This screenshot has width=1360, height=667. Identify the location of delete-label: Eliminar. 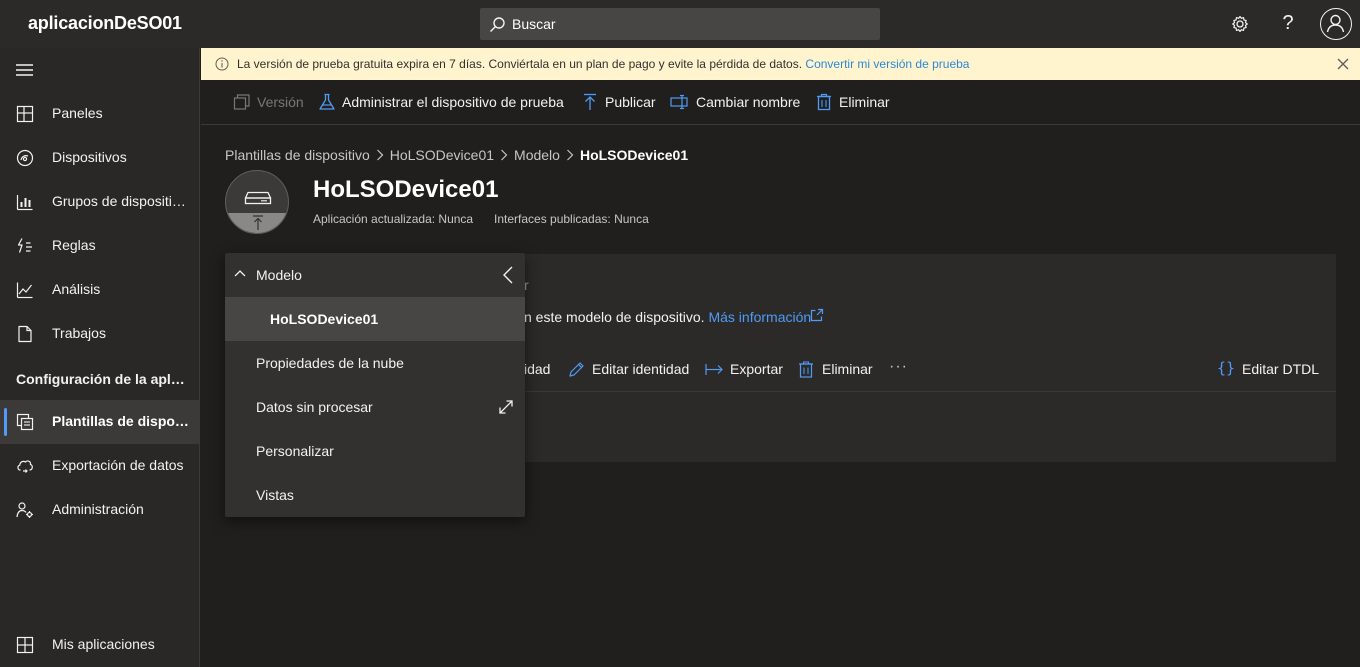
(864, 102).